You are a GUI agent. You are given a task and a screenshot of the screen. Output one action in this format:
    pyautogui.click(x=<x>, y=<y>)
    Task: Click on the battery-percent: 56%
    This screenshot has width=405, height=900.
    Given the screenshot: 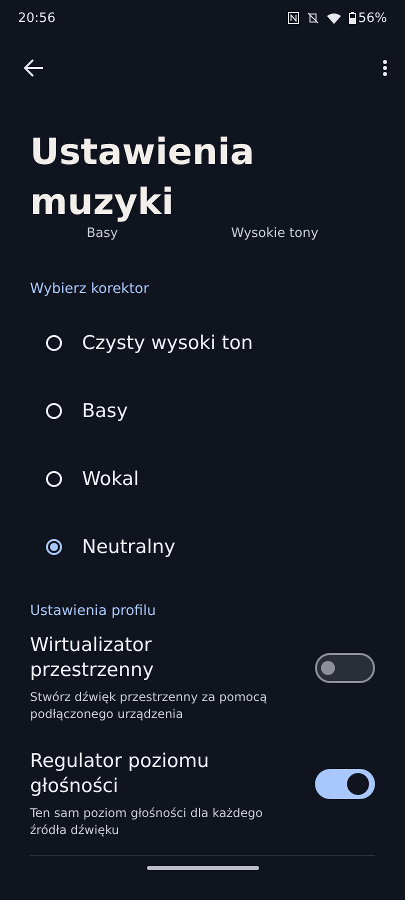 What is the action you would take?
    pyautogui.click(x=372, y=18)
    